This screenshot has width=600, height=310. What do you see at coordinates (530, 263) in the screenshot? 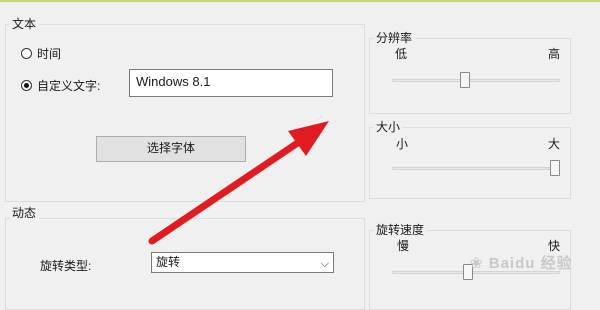
I see `watermark-text: Baidu 经验` at bounding box center [530, 263].